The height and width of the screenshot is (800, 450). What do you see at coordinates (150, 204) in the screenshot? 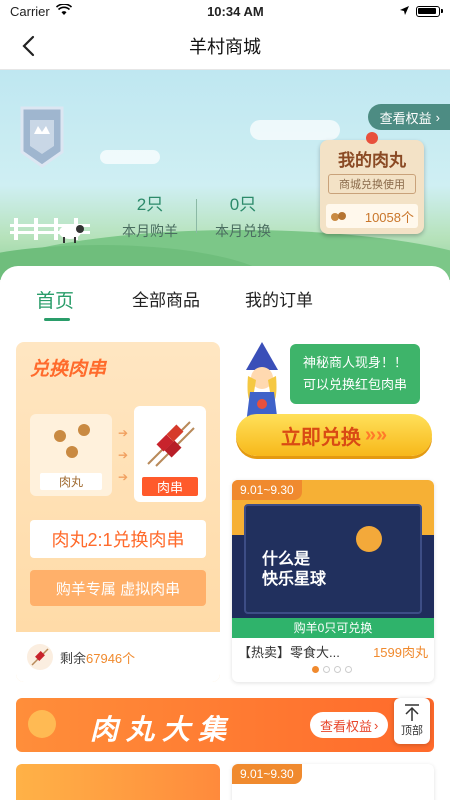
I see `stat-bought-value: 2只` at bounding box center [150, 204].